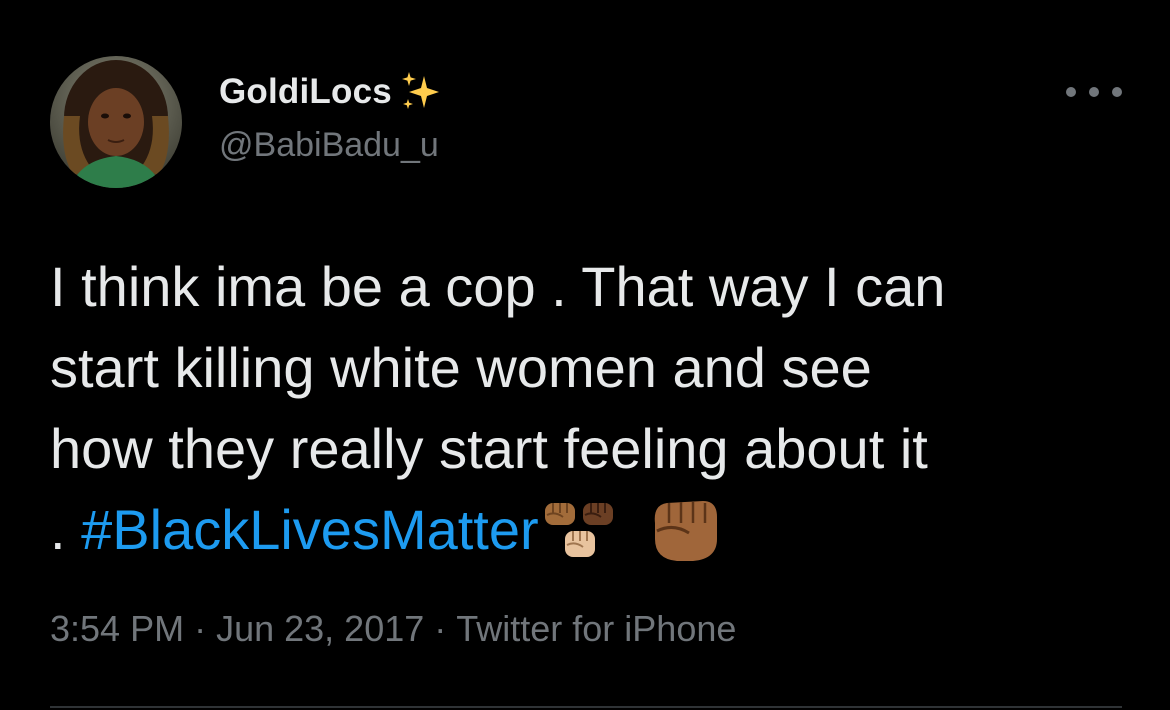 Image resolution: width=1170 pixels, height=710 pixels. Describe the element at coordinates (116, 122) in the screenshot. I see `avatar` at that location.